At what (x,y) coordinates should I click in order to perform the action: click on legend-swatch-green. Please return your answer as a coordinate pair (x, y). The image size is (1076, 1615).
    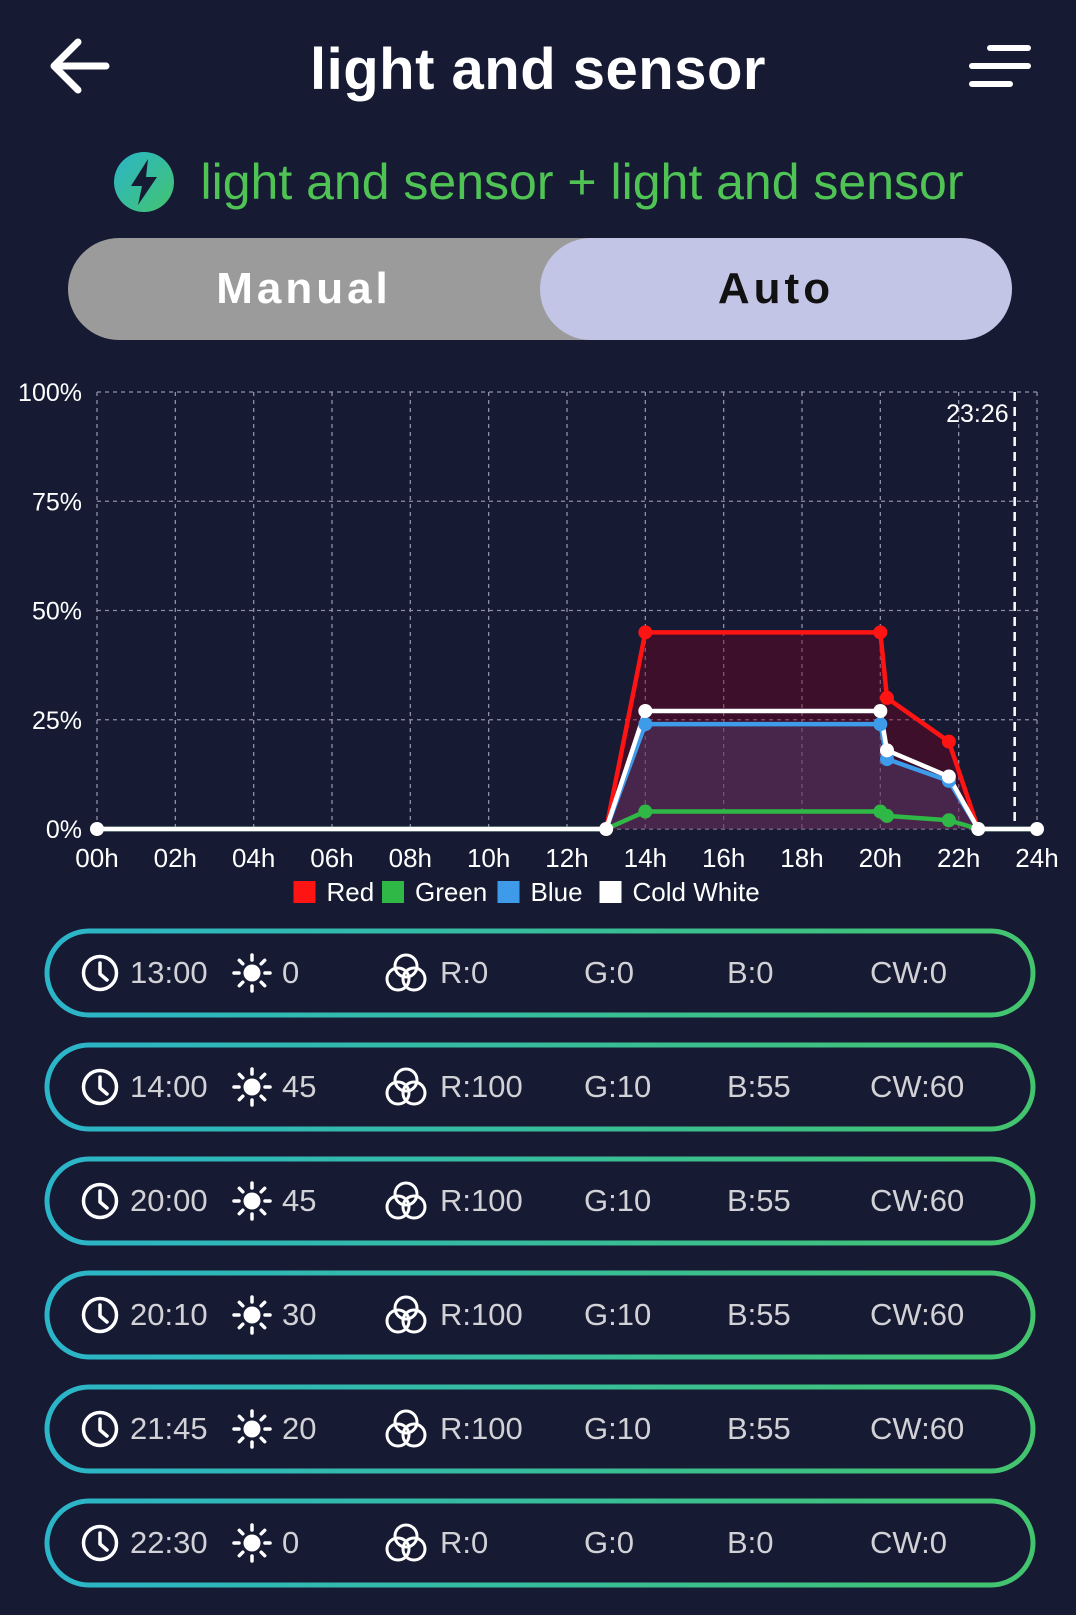
    Looking at the image, I should click on (393, 892).